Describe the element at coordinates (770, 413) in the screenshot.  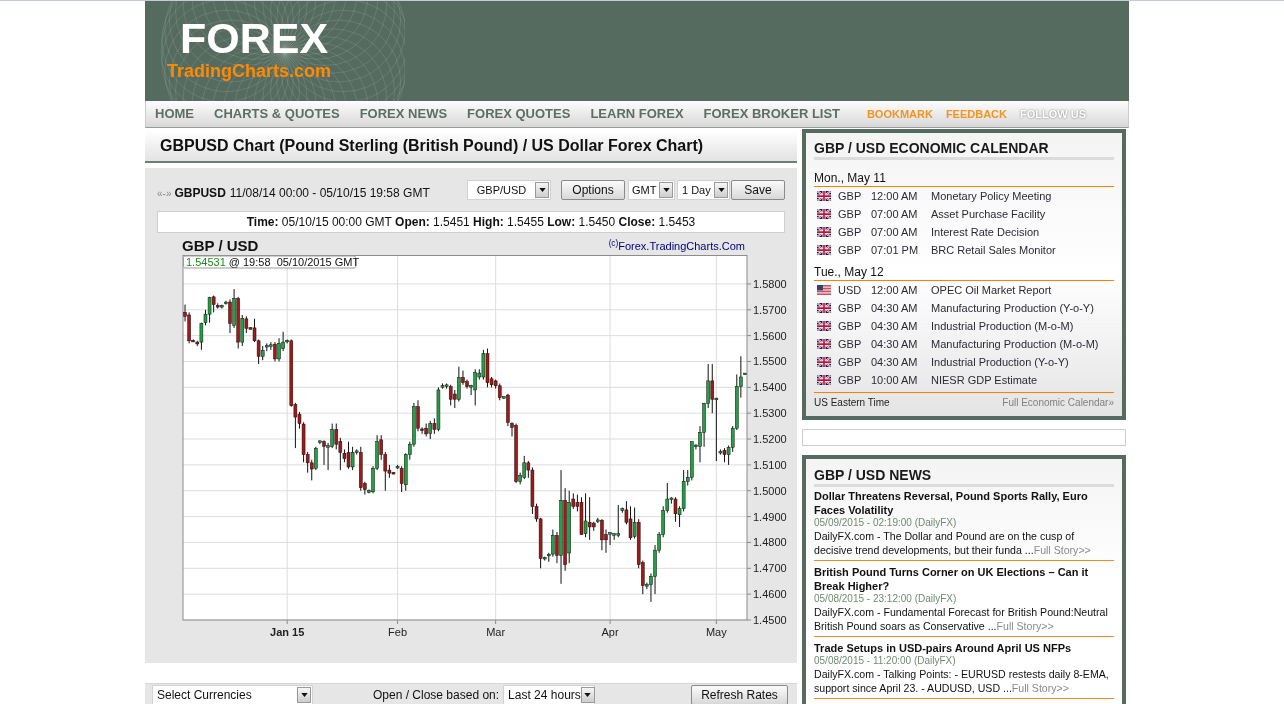
I see `y-axis-label: 1.5300` at that location.